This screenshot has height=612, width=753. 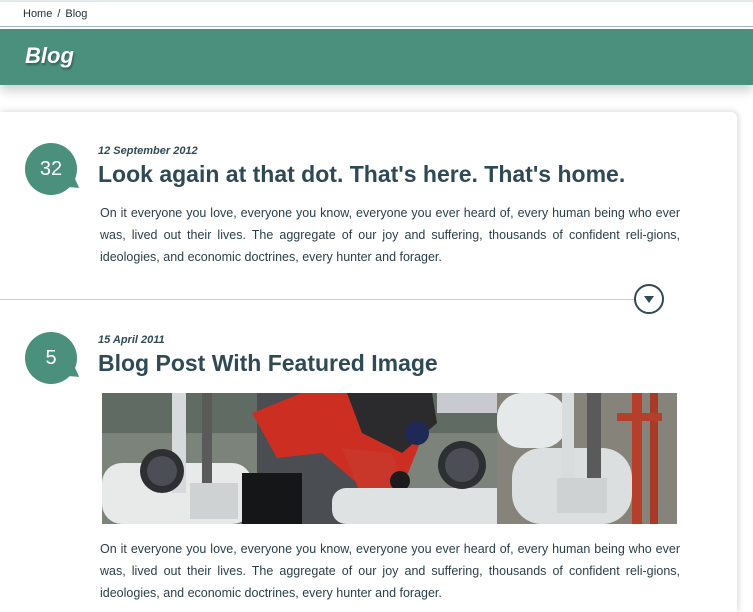 I want to click on post-title: Blog Post With Featured Image, so click(x=268, y=363).